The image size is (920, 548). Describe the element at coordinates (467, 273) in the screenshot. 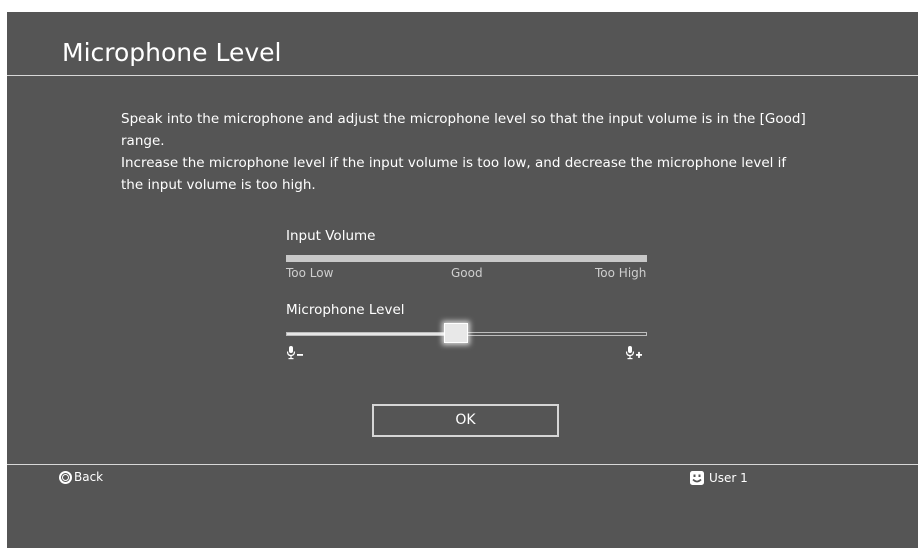

I see `range-label-good: Good` at that location.